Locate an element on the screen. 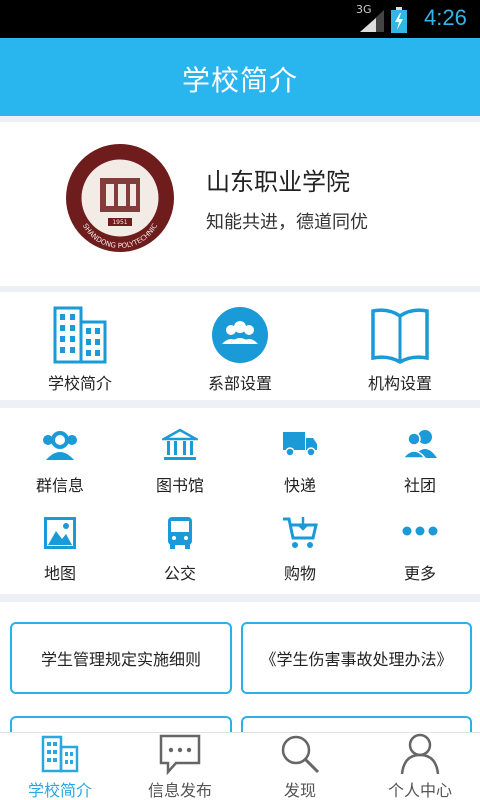 The width and height of the screenshot is (480, 800). service-bus: 公交 is located at coordinates (180, 543).